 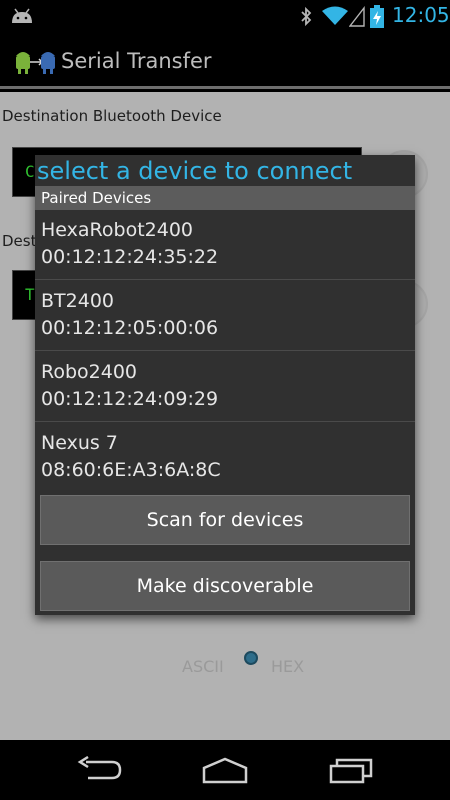 I want to click on status-bar: 12:05, so click(x=225, y=16).